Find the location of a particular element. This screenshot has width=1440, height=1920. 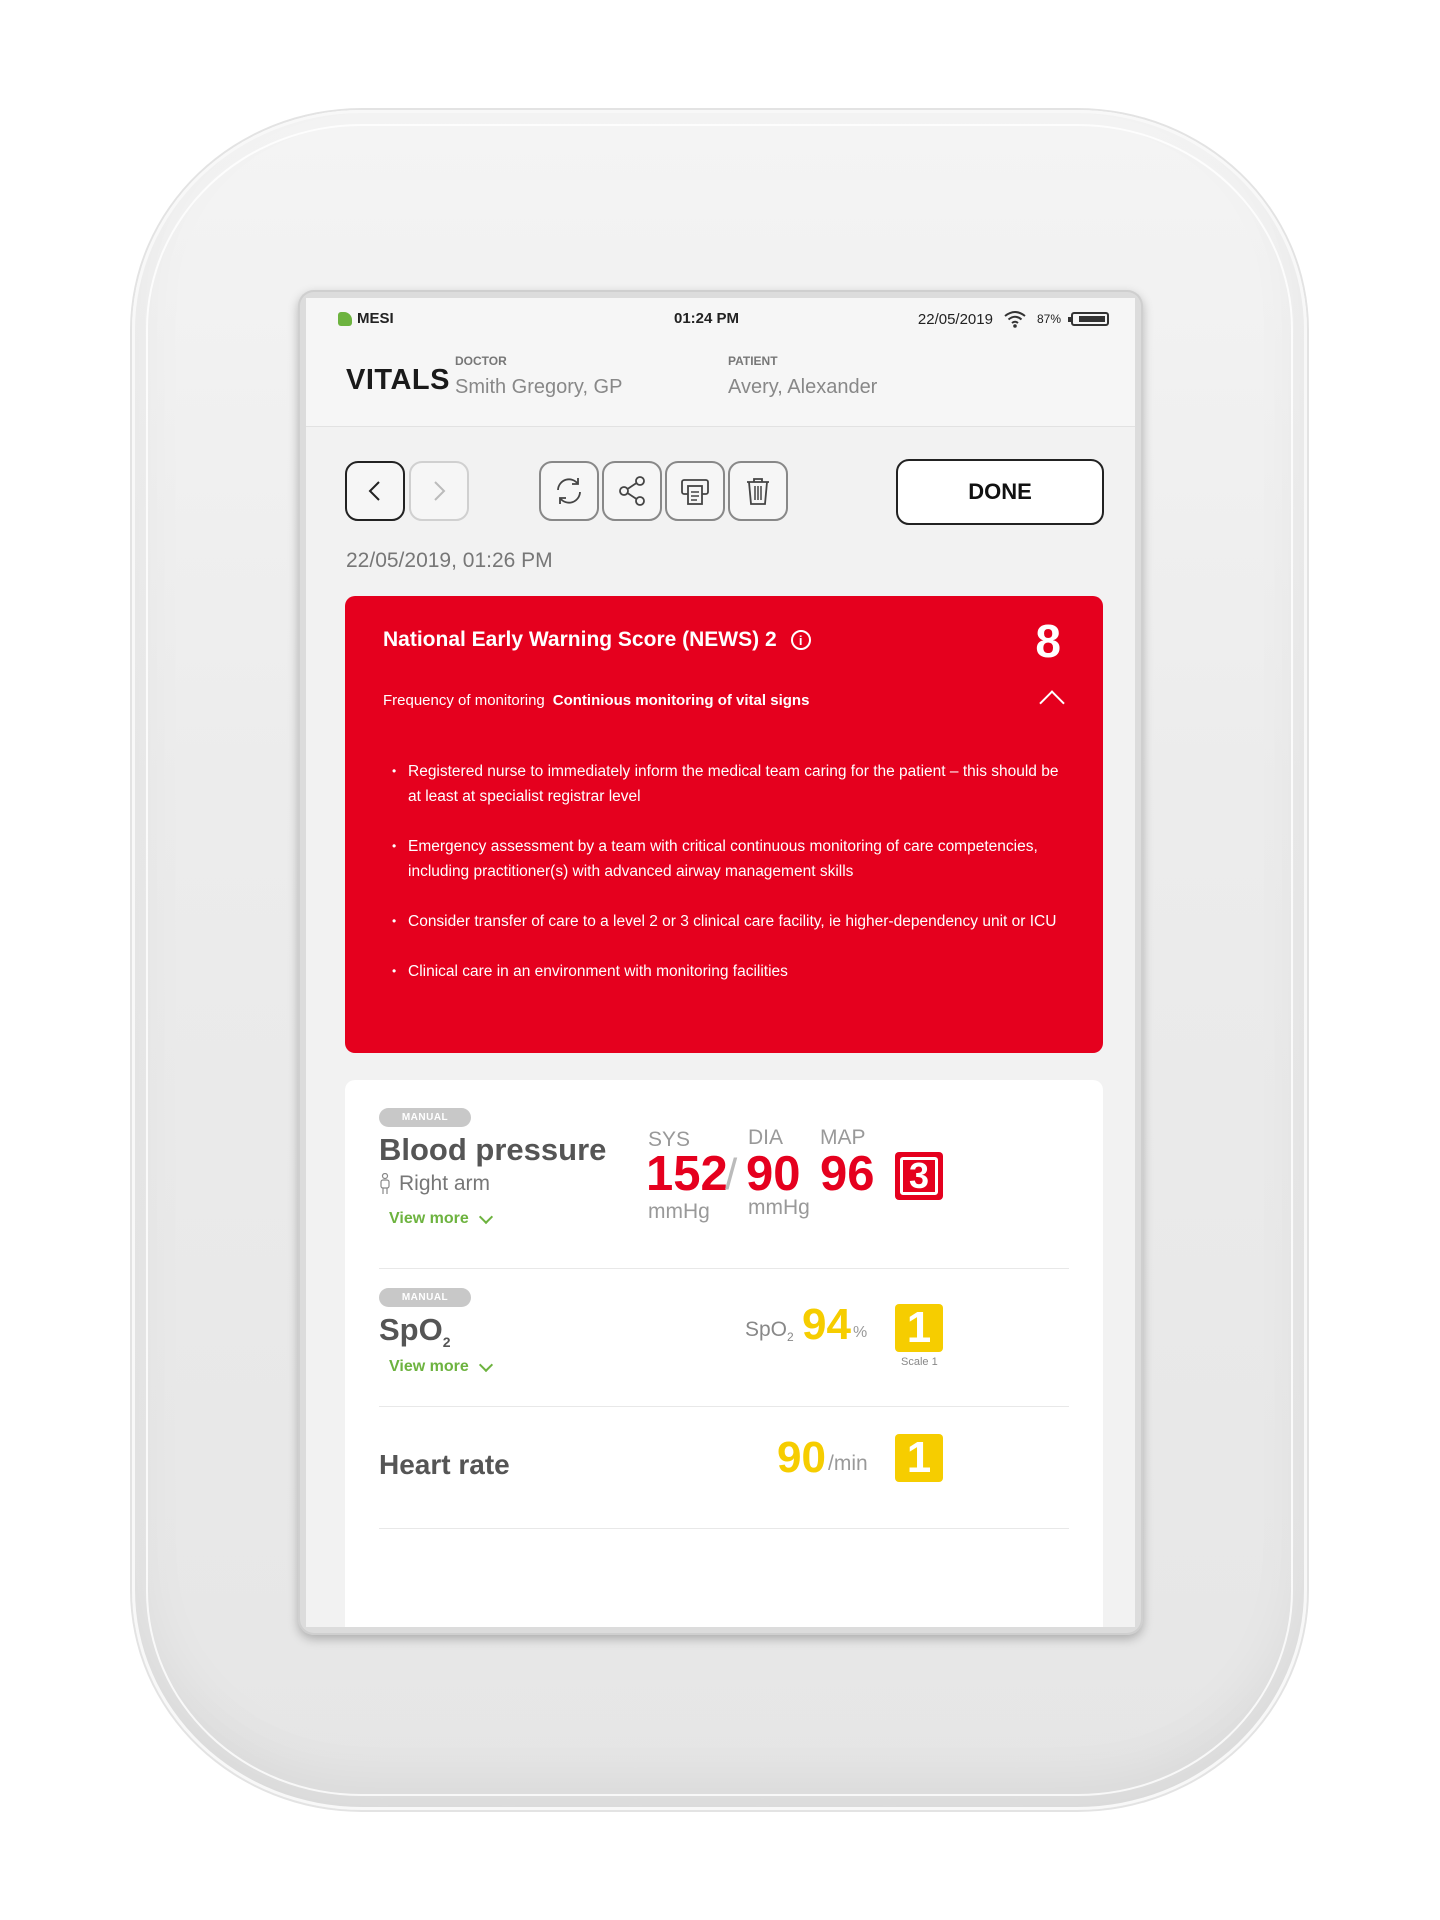

collapse-chevron-up-icon is located at coordinates (1052, 703).